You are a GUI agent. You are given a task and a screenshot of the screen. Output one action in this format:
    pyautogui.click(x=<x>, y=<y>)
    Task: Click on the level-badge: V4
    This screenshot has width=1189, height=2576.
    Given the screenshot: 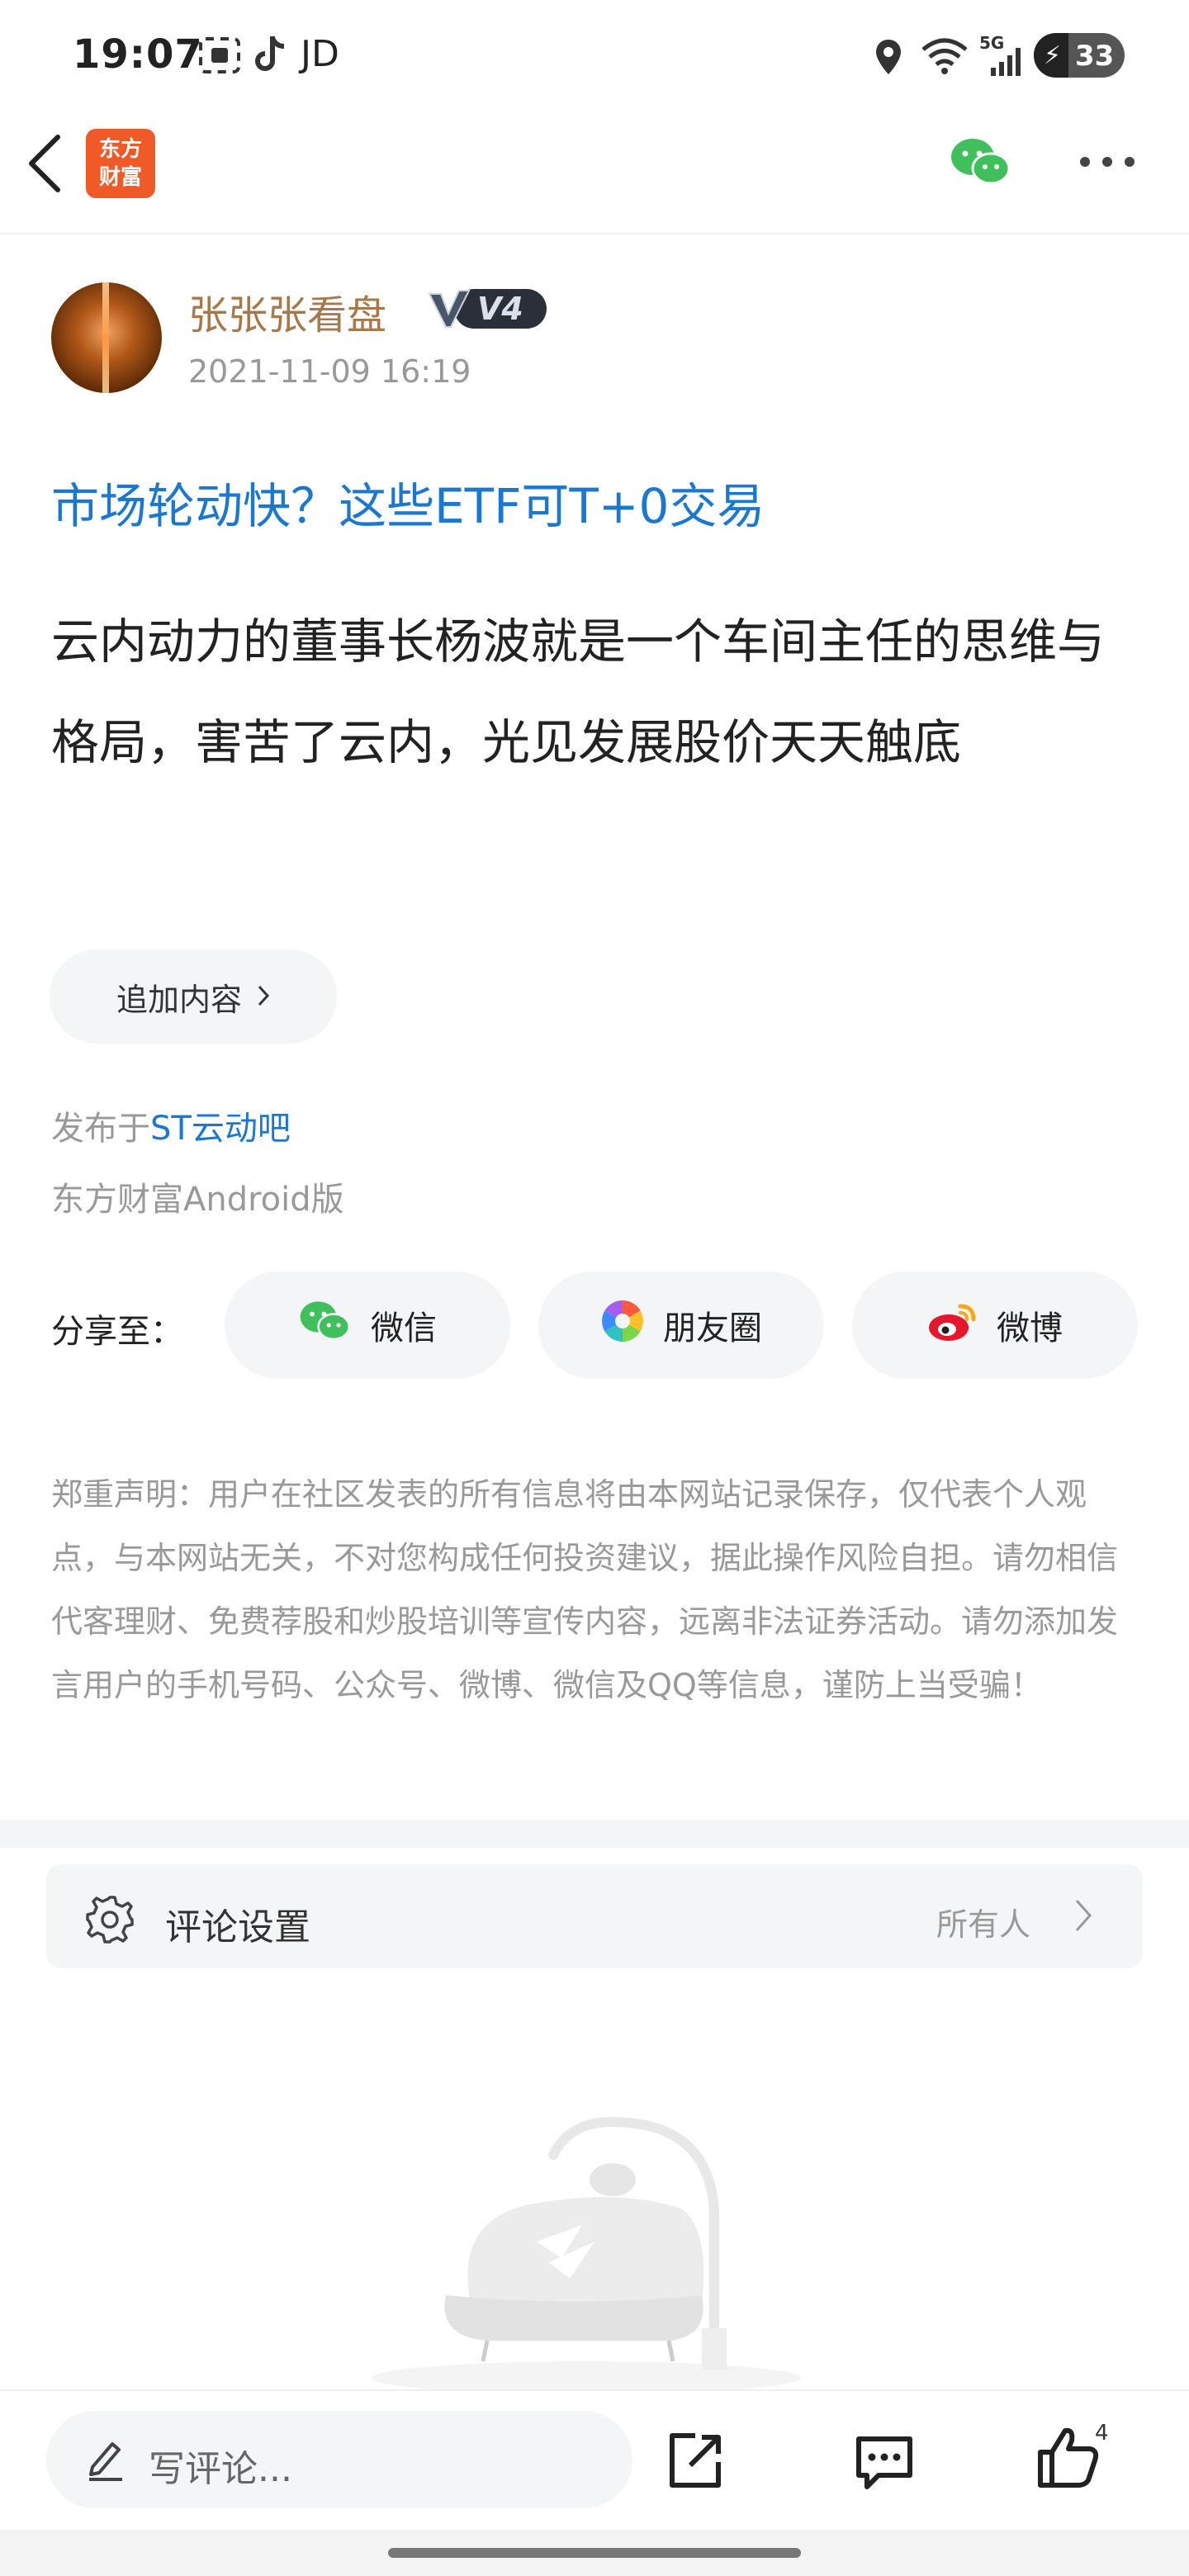 What is the action you would take?
    pyautogui.click(x=487, y=309)
    